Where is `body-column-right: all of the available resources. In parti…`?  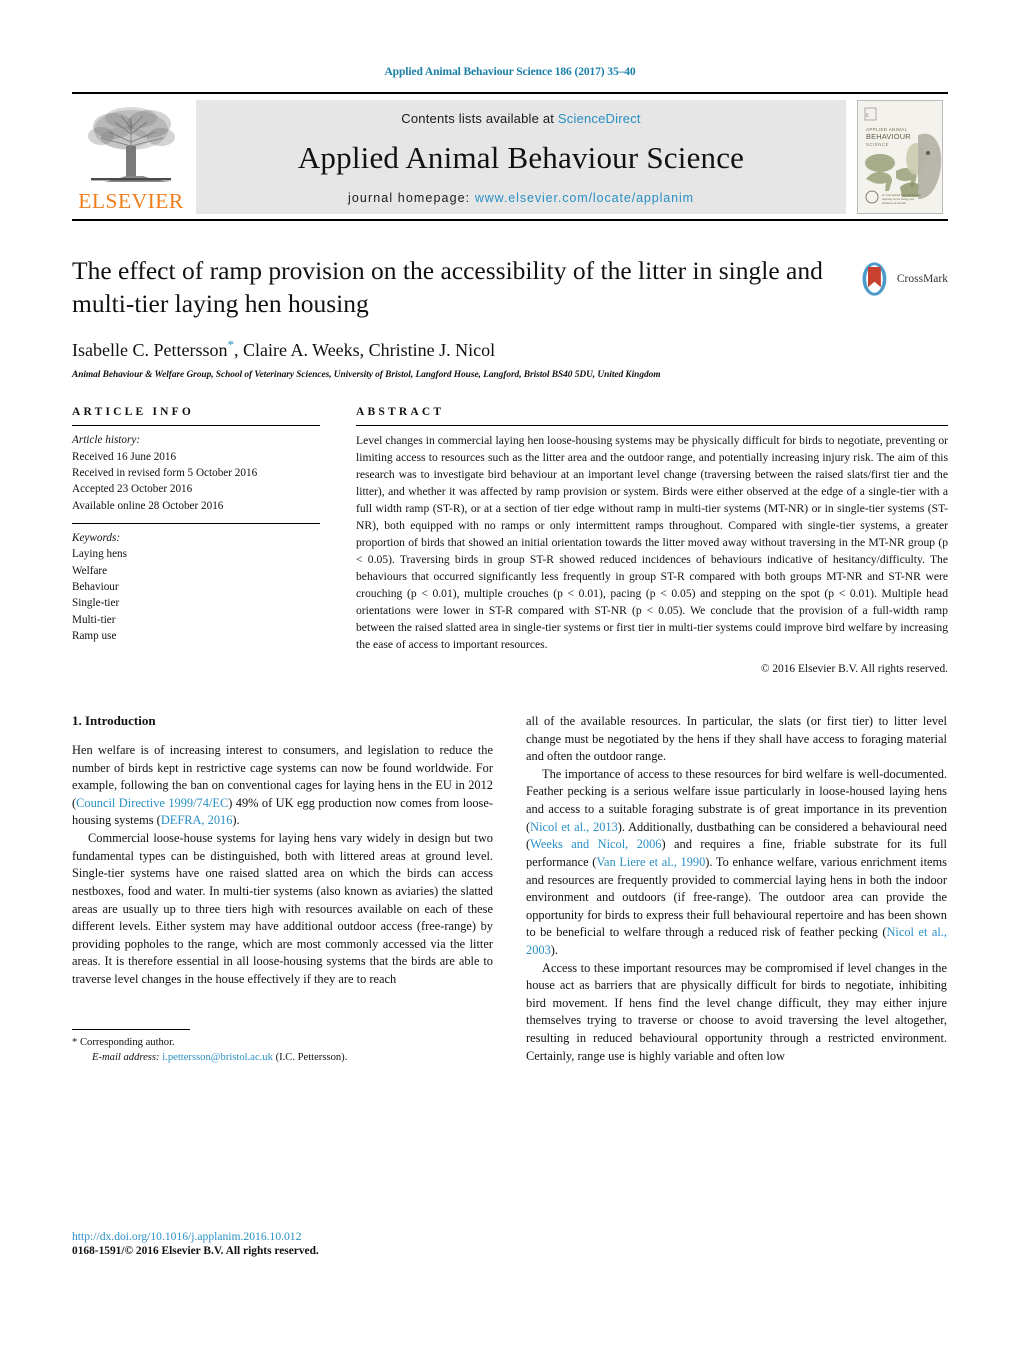
body-column-right: all of the available resources. In parti… is located at coordinates (736, 889).